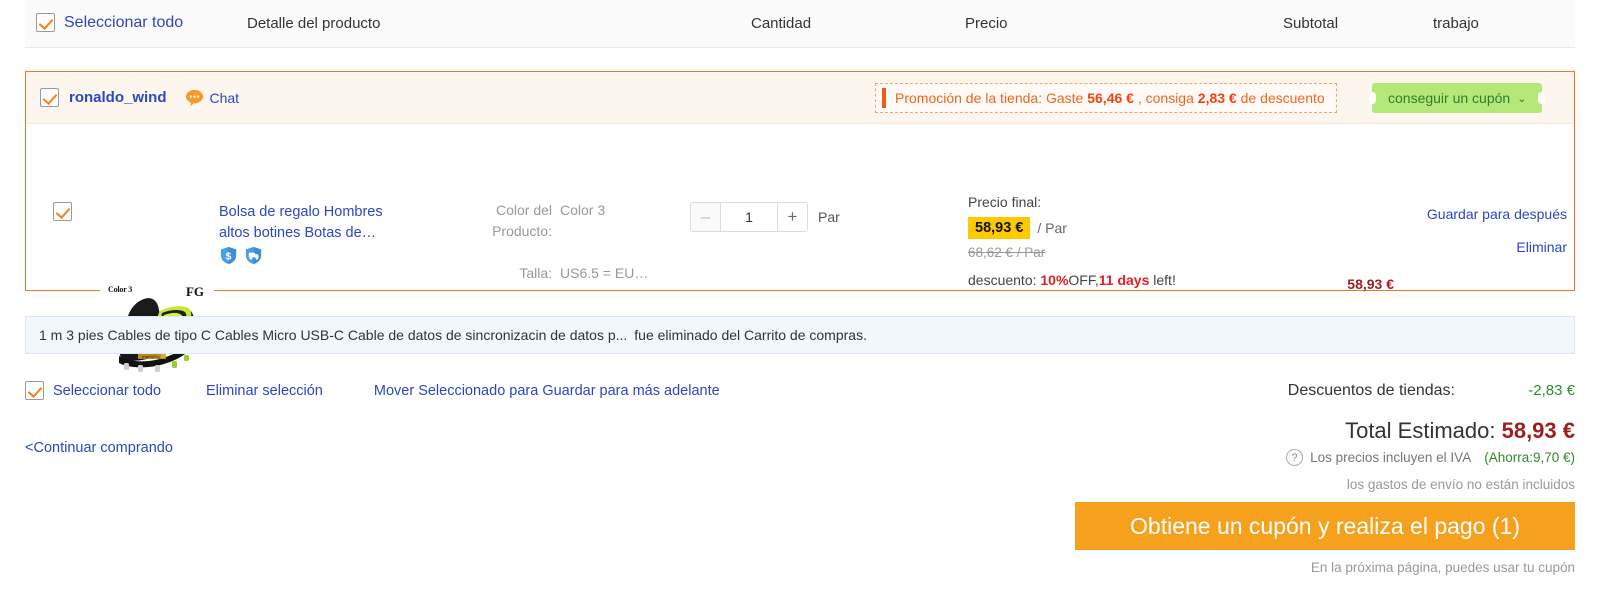 This screenshot has width=1600, height=616. Describe the element at coordinates (194, 98) in the screenshot. I see `chat-bubble-icon` at that location.